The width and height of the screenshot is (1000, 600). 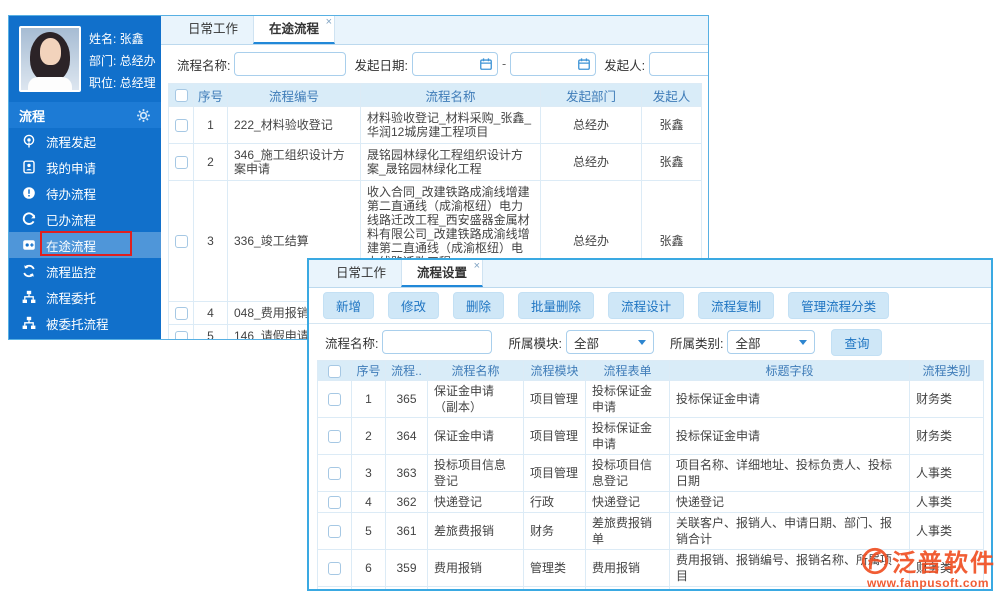 I want to click on cell: 项目名称、详细地址、投标负责人、投标日期, so click(x=789, y=473).